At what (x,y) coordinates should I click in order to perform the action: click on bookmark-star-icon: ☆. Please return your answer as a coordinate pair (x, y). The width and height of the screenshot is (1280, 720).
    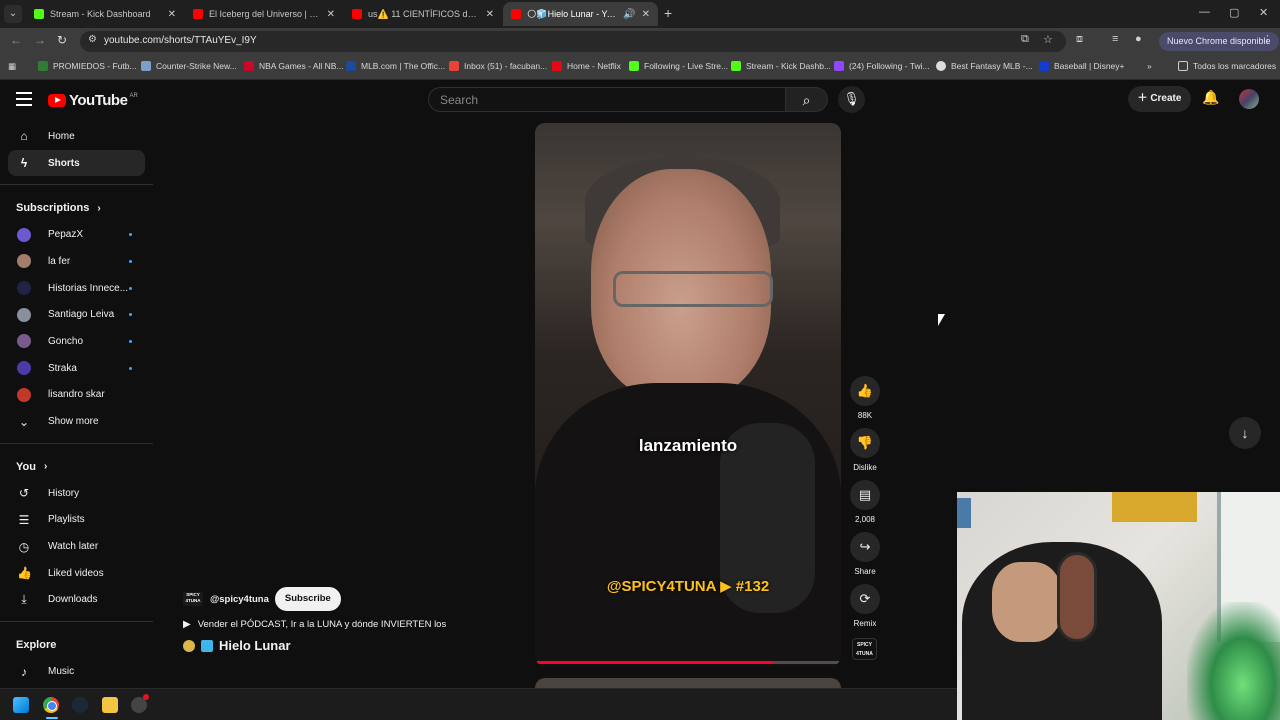
    Looking at the image, I should click on (1048, 39).